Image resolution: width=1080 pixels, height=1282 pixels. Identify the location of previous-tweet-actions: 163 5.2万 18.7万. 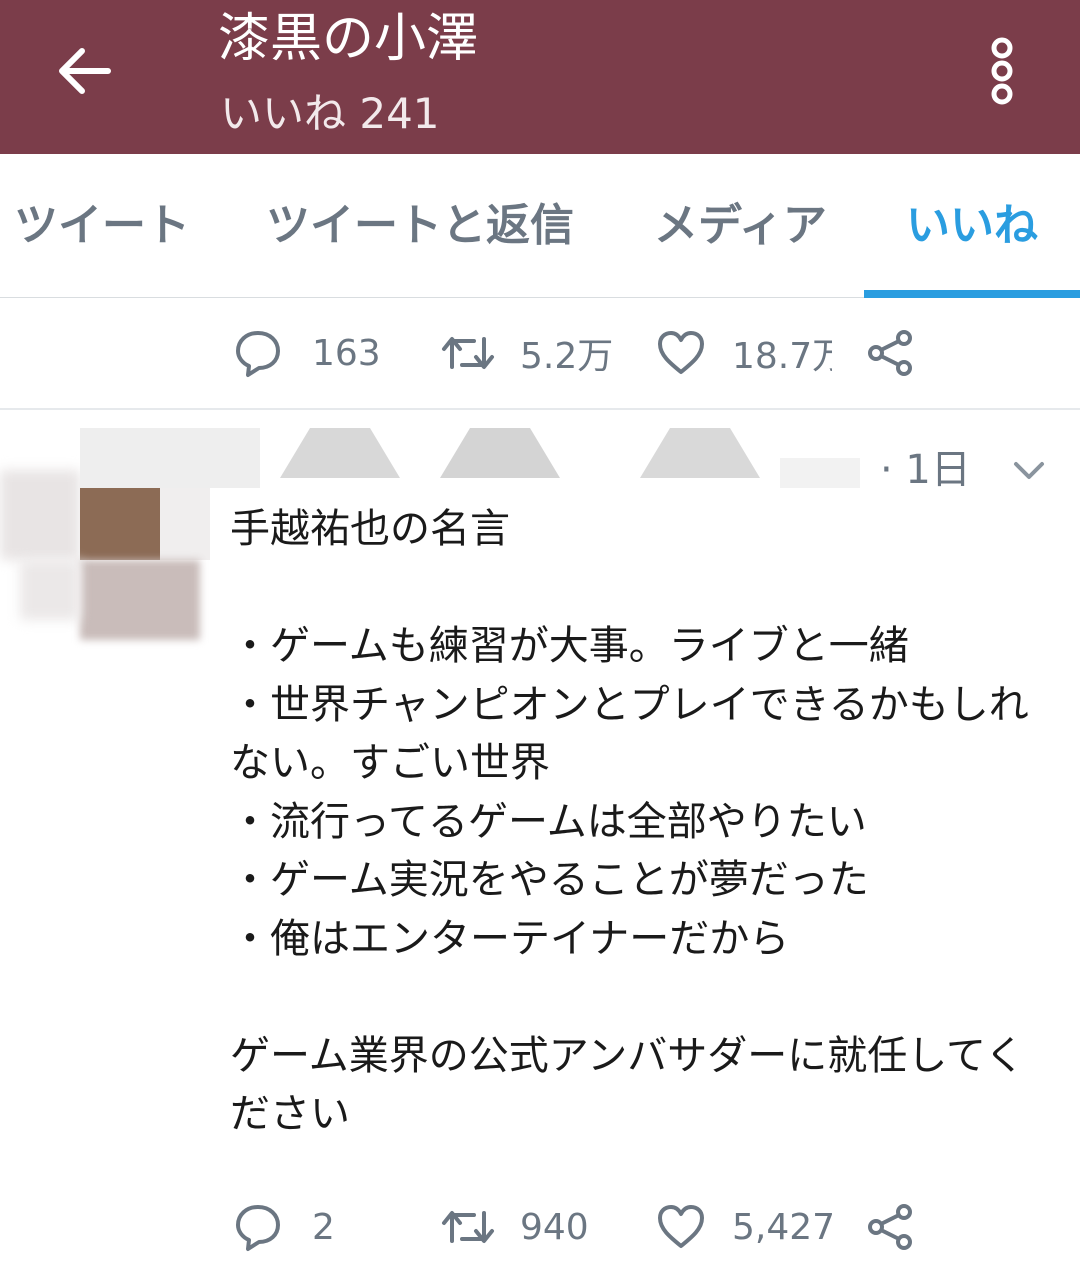
(540, 353).